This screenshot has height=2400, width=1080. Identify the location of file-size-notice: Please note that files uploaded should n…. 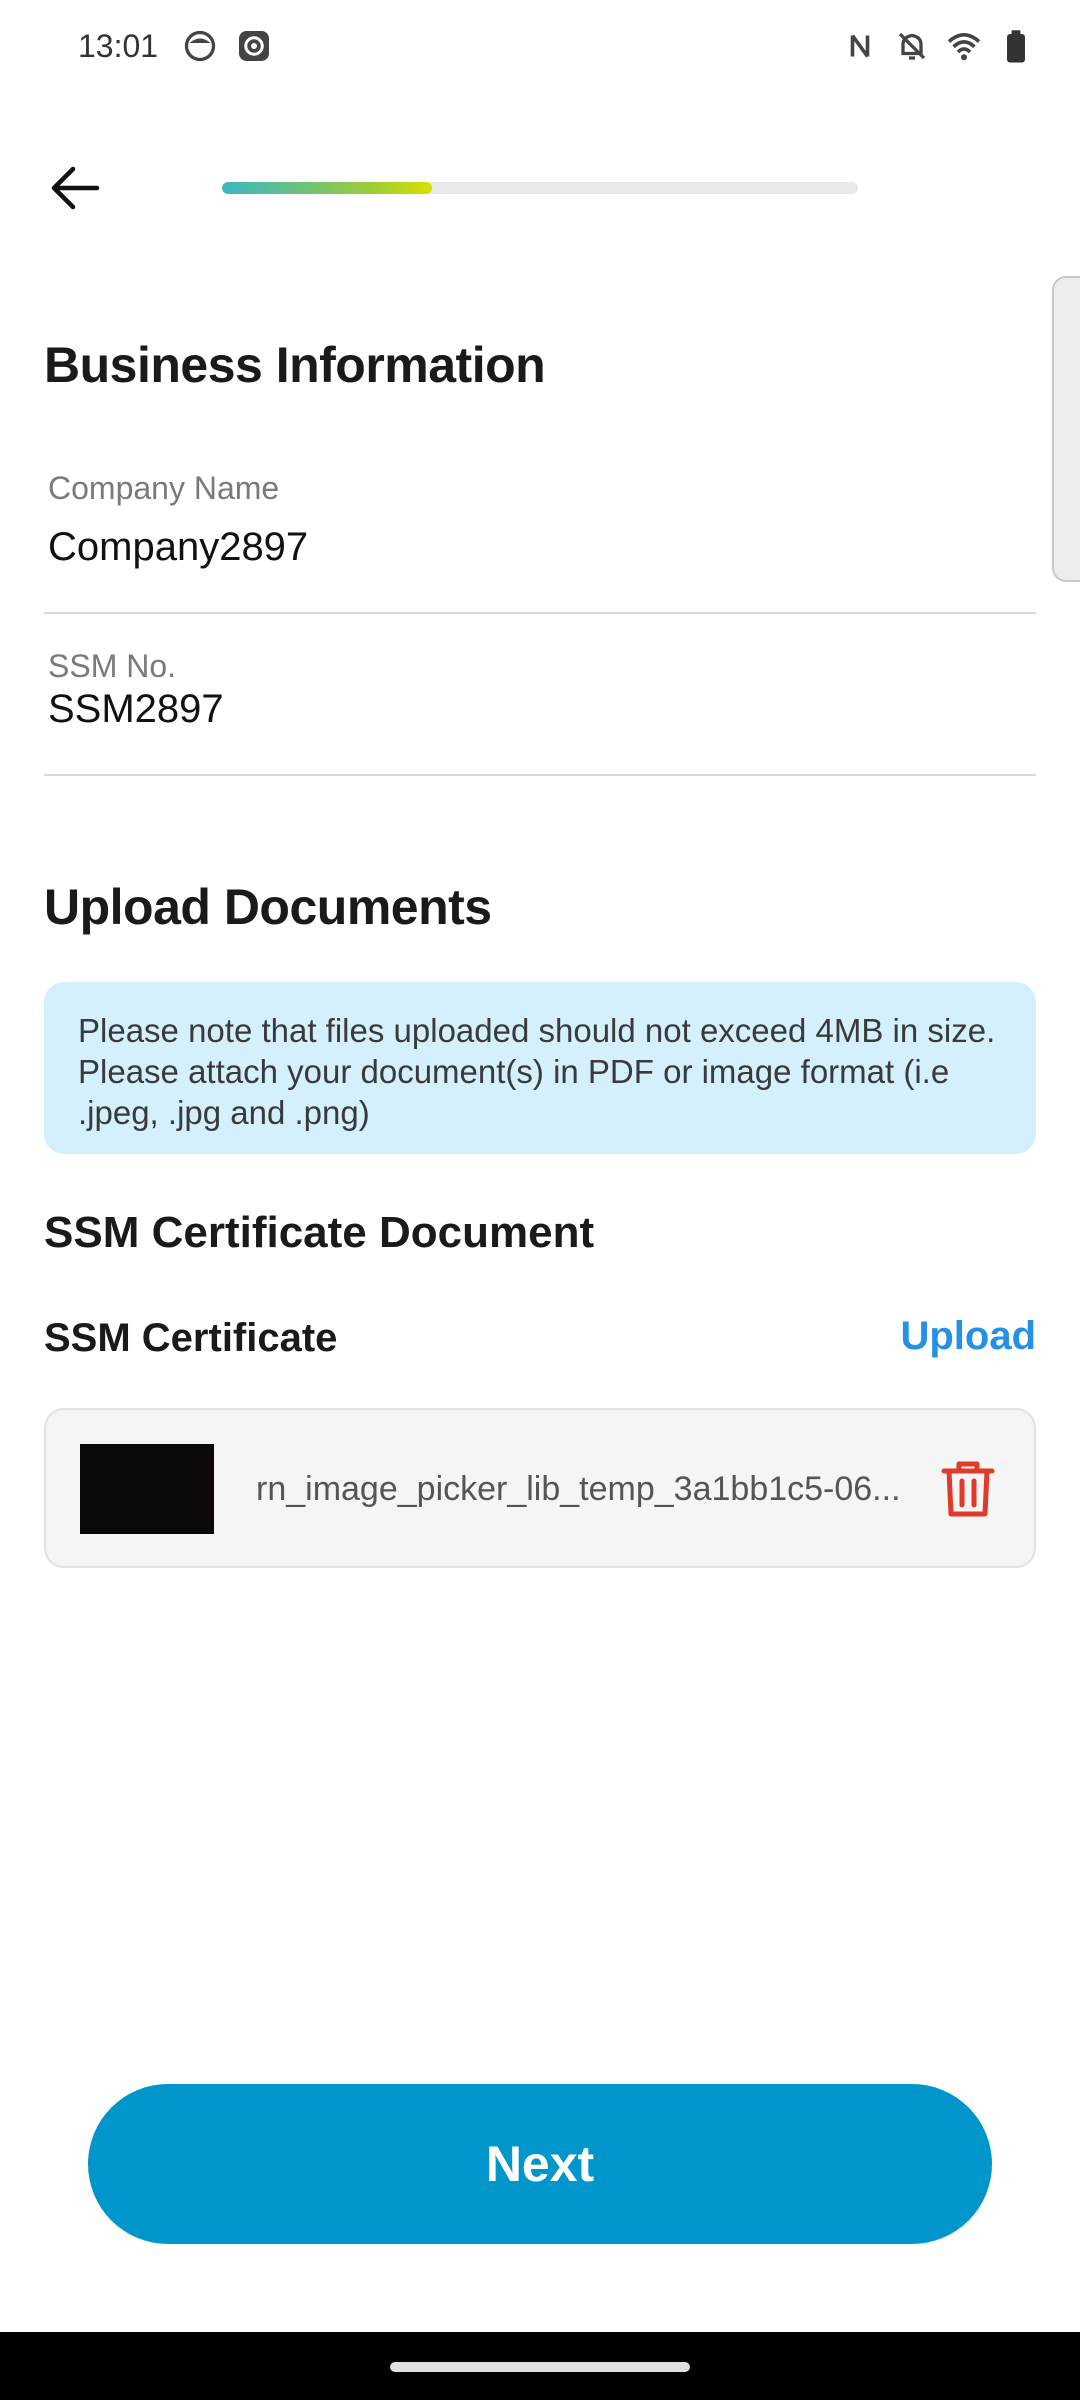
(540, 1068).